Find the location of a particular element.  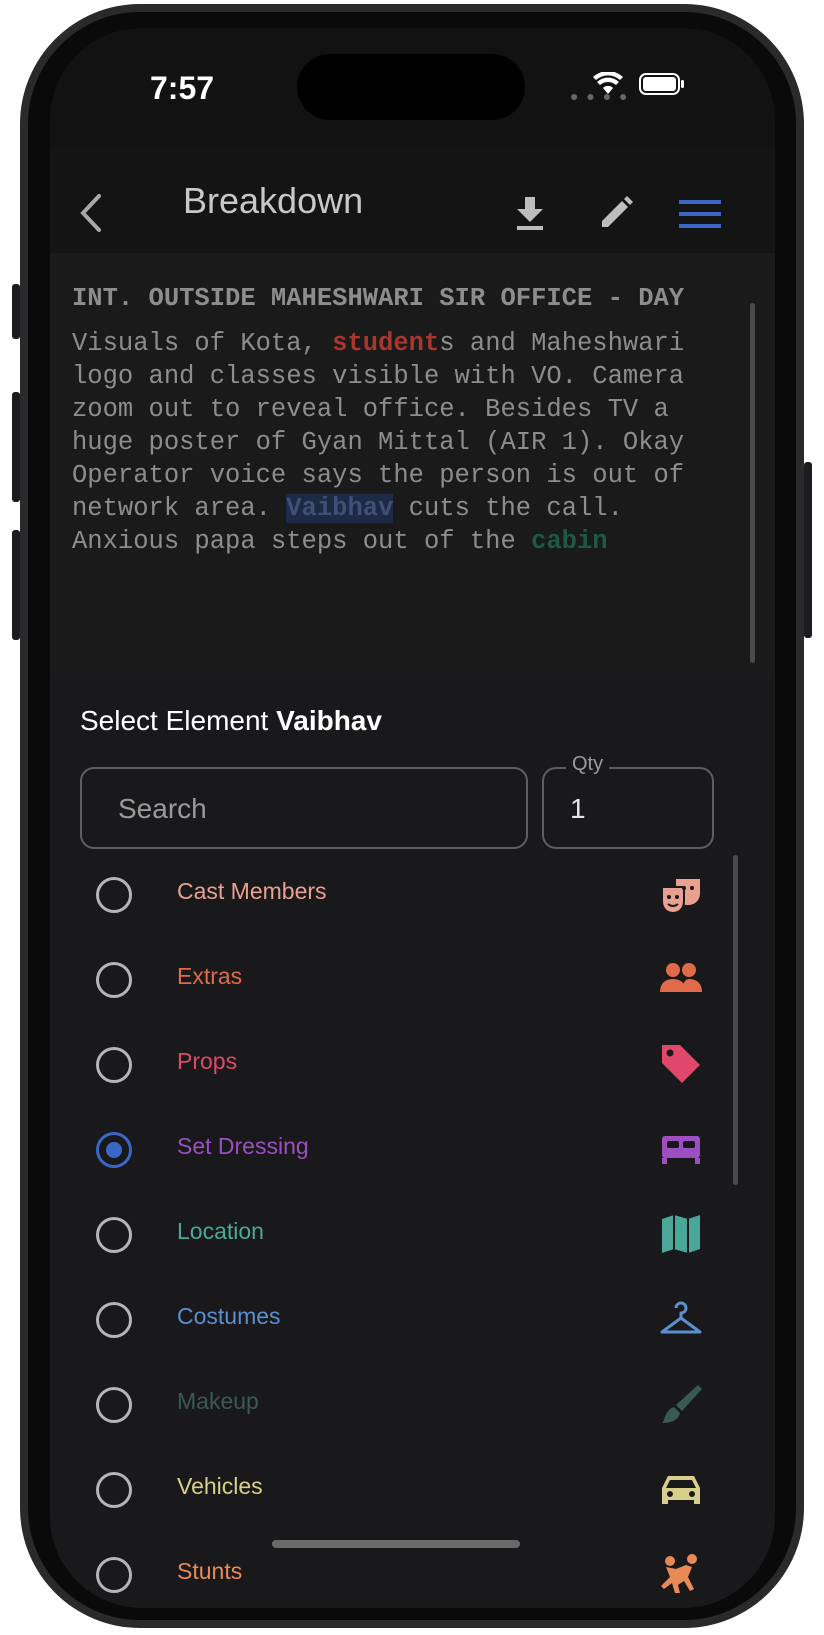

search-placeholder: Search is located at coordinates (162, 808).